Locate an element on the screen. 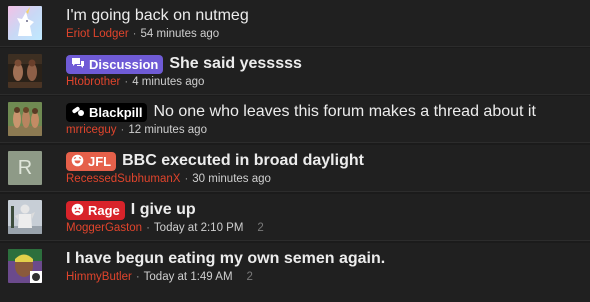 The width and height of the screenshot is (590, 302). thread-title: I give up is located at coordinates (163, 210).